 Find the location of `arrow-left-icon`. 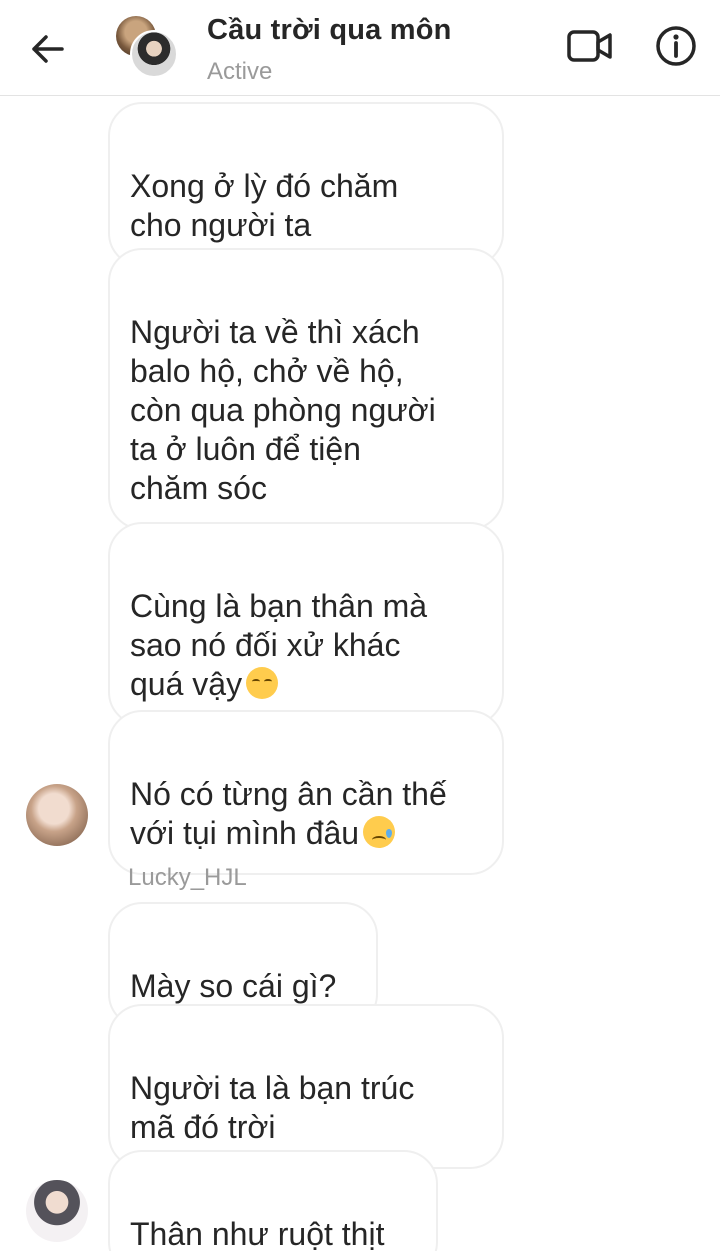

arrow-left-icon is located at coordinates (48, 49).